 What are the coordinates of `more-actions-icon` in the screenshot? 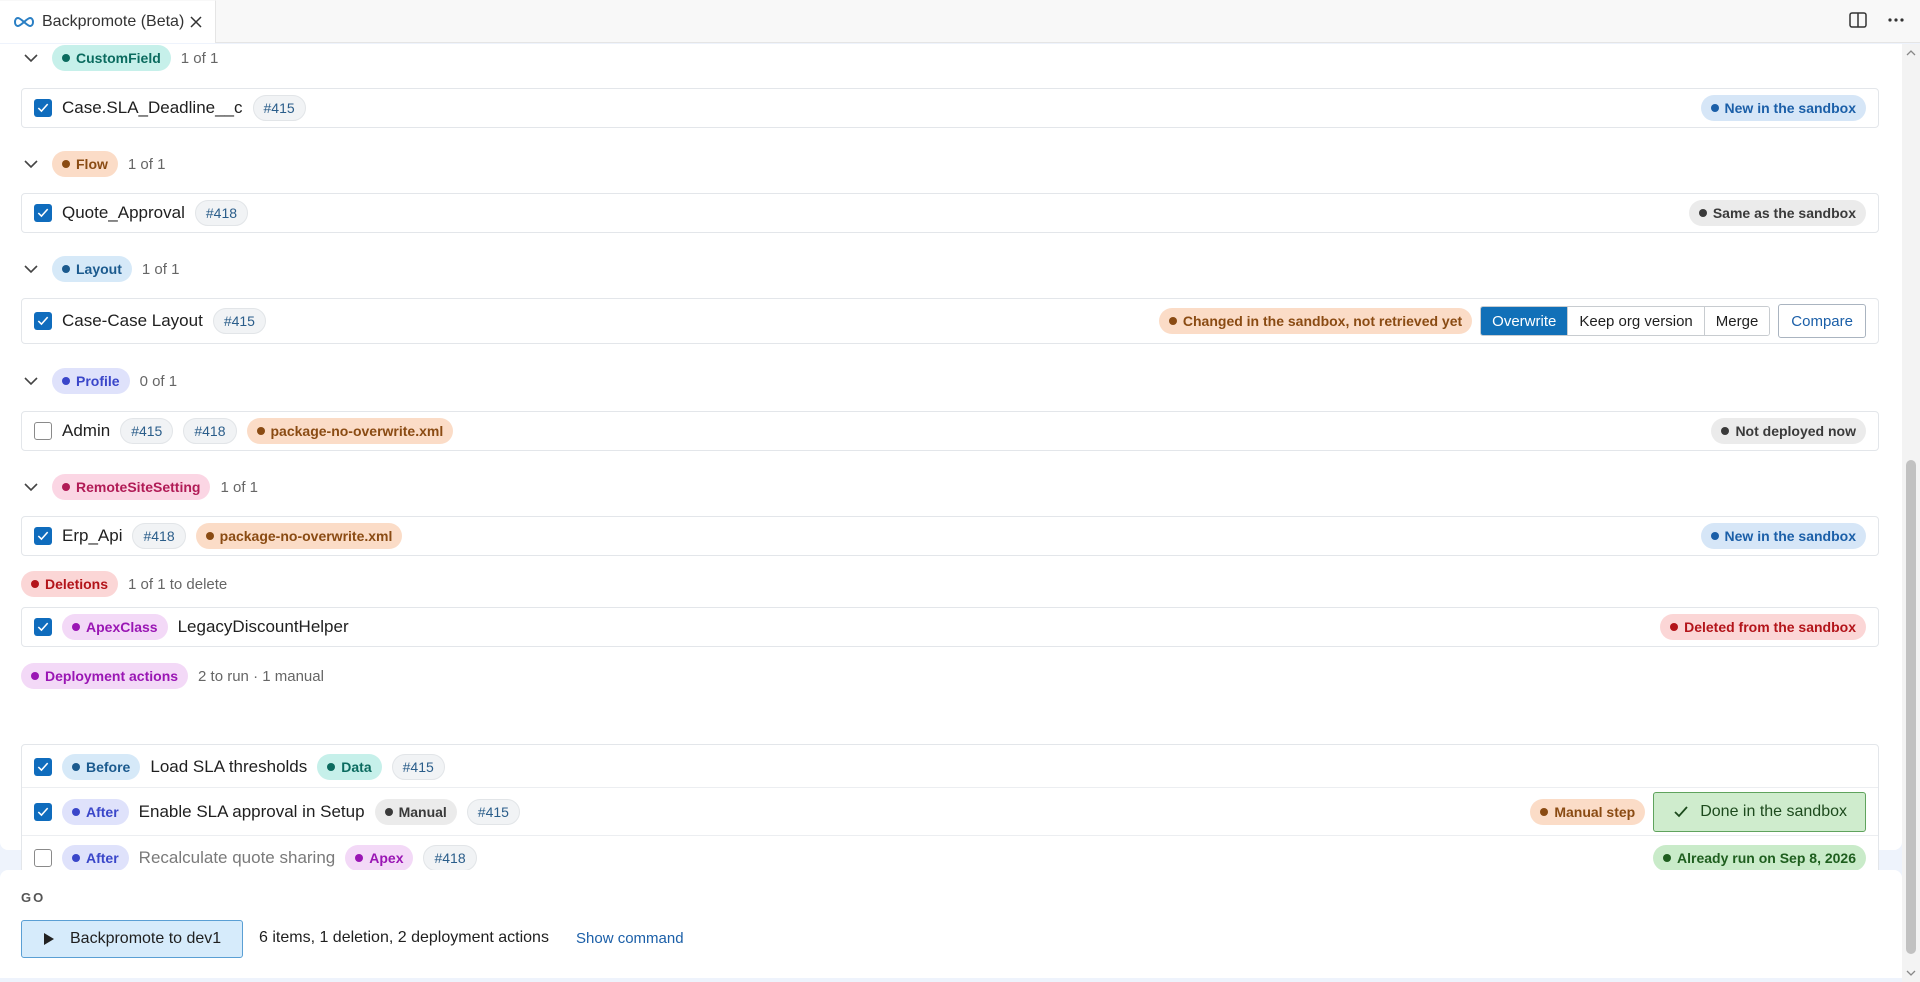 It's located at (1896, 20).